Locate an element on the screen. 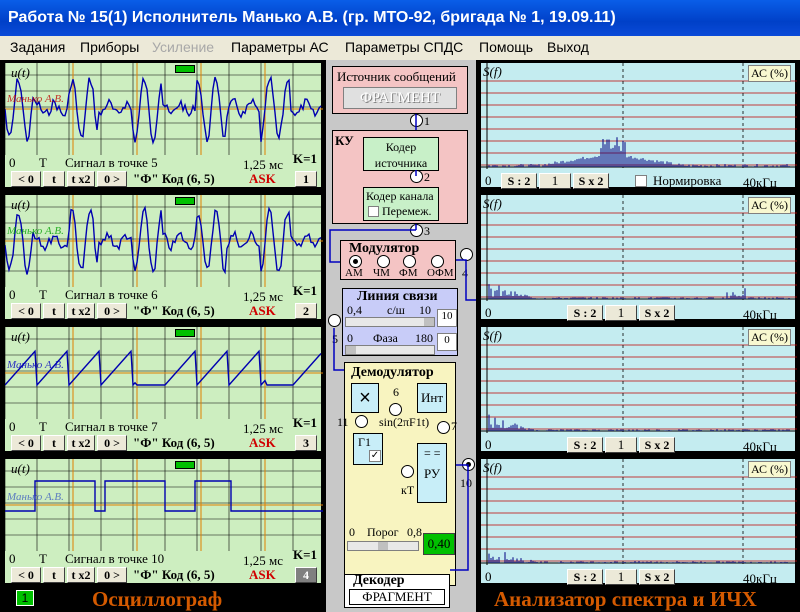 The width and height of the screenshot is (800, 612). osc-controls: < 0 t t x2 0 > "Ф" Код (6, 5) ASK 2 is located at coordinates (163, 312).